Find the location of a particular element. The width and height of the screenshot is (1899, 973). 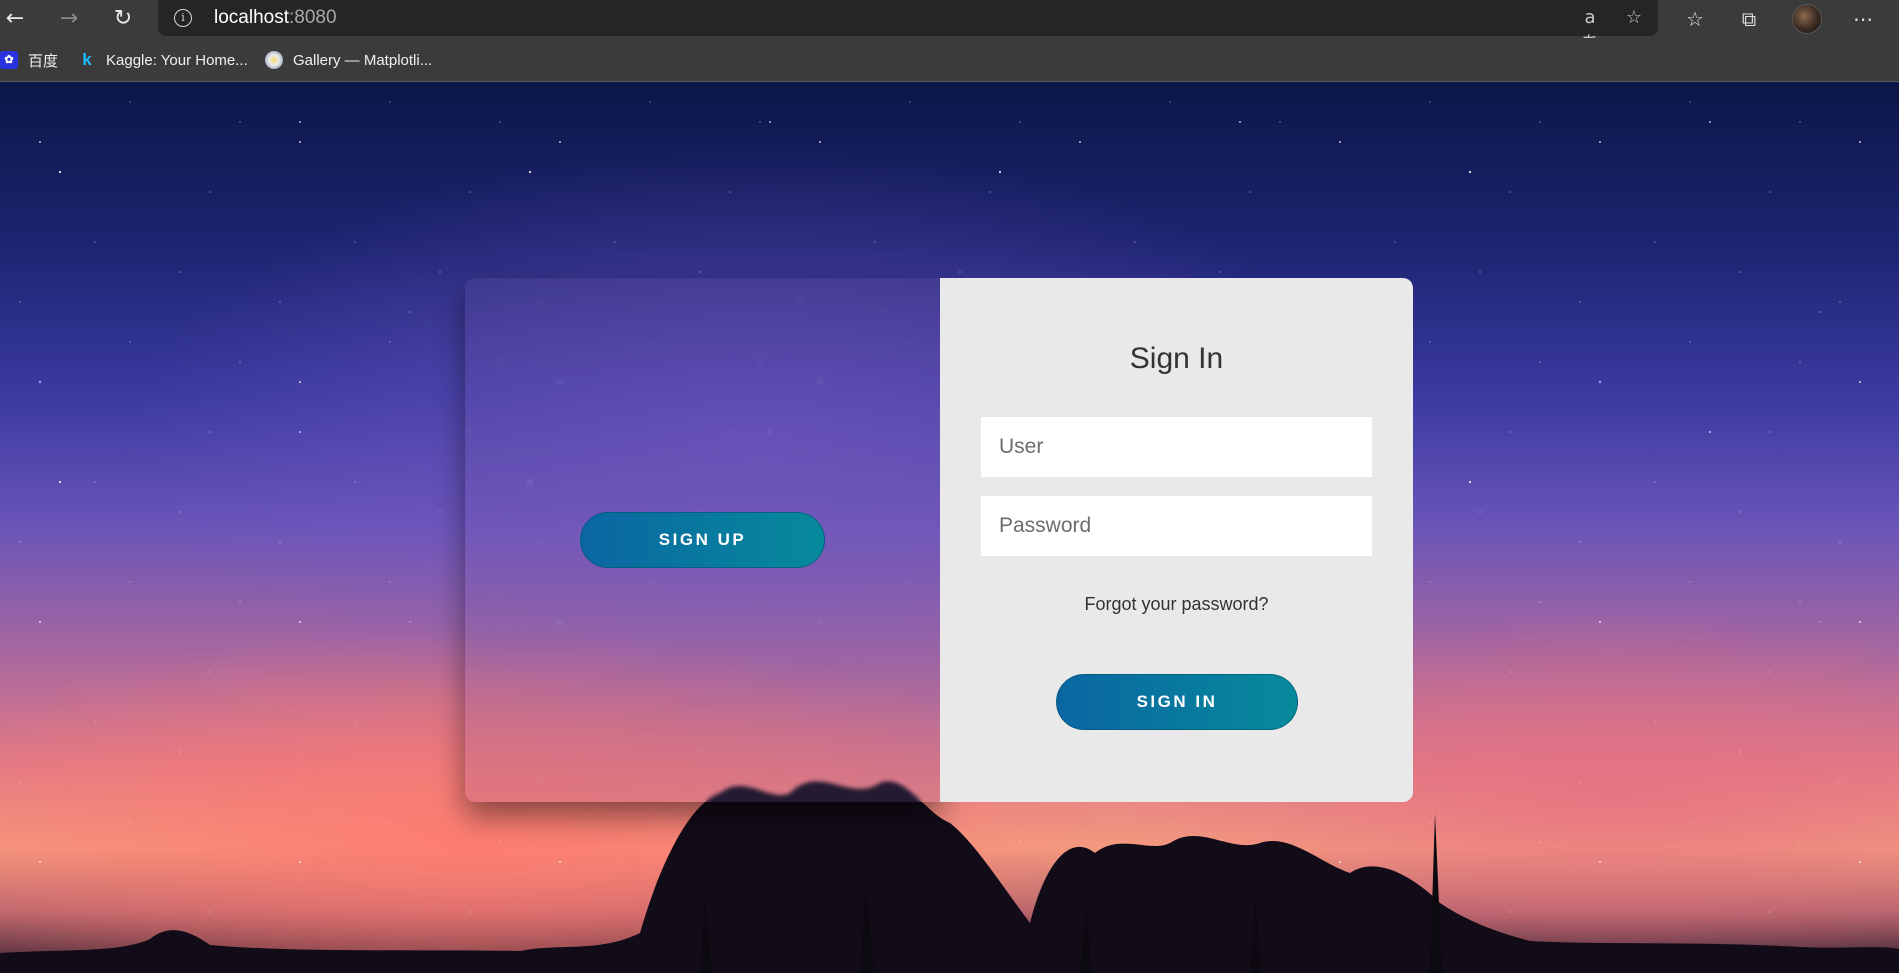

matplotlib-icon is located at coordinates (274, 60).